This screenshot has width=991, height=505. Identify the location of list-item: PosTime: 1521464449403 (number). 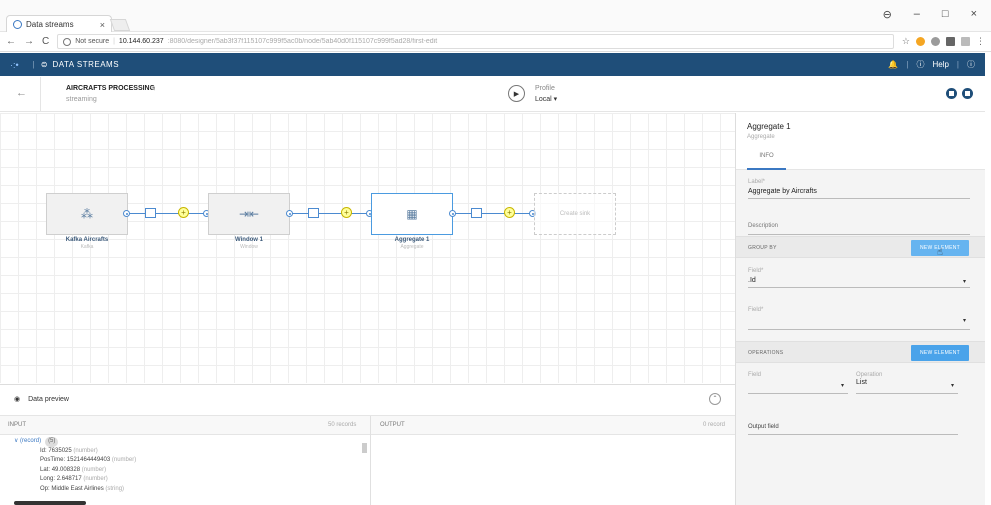
(88, 460).